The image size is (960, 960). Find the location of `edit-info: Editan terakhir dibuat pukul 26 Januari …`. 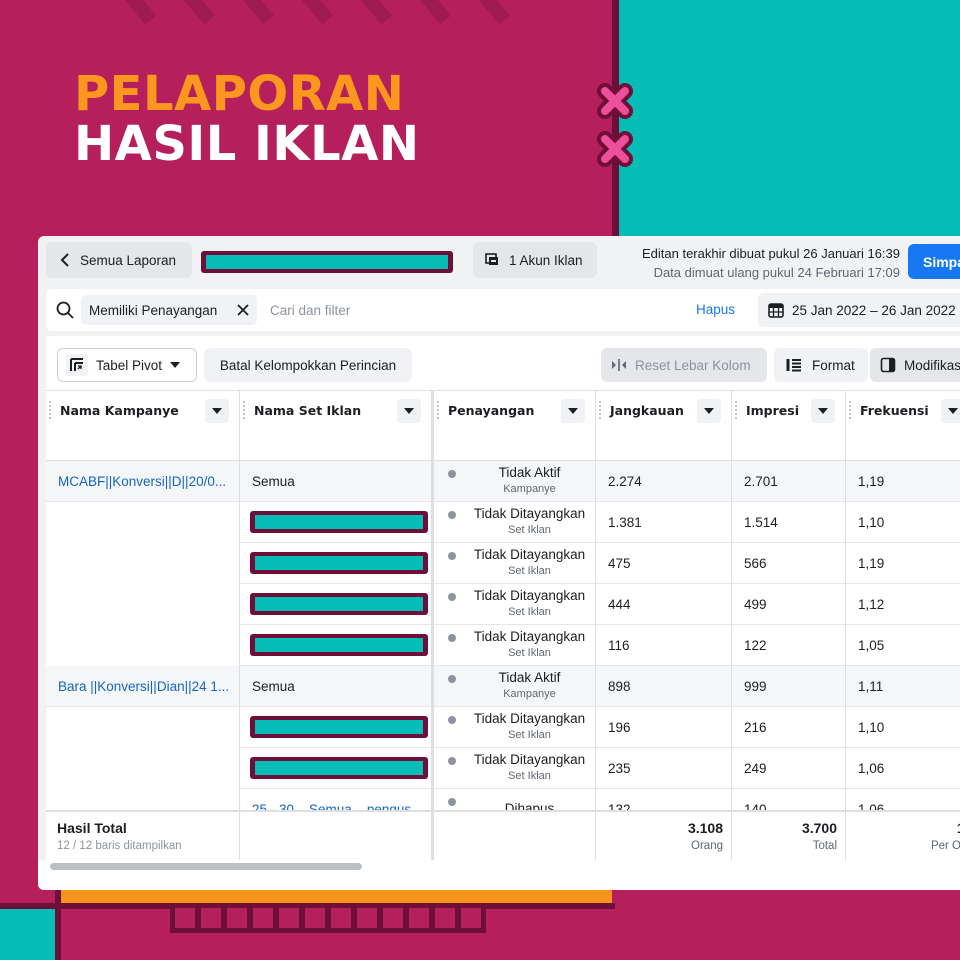

edit-info: Editan terakhir dibuat pukul 26 Januari … is located at coordinates (771, 263).